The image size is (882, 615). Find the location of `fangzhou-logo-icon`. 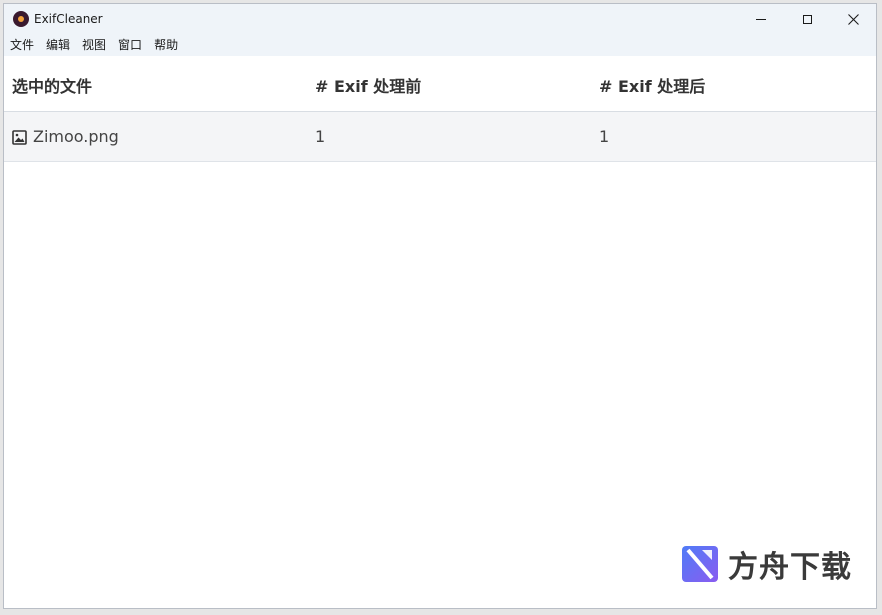

fangzhou-logo-icon is located at coordinates (700, 564).